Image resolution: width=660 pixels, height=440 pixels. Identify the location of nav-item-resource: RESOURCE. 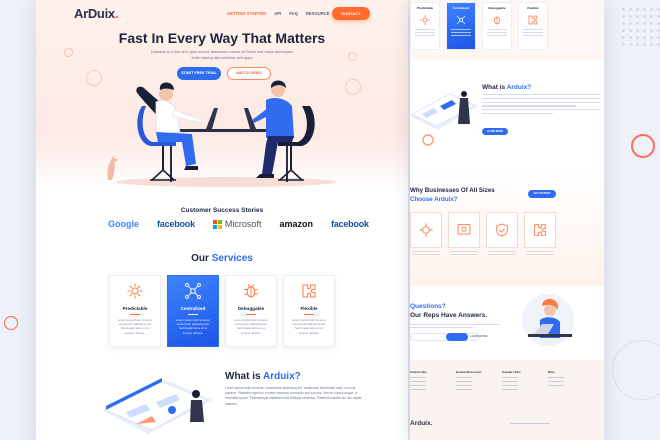
(318, 13).